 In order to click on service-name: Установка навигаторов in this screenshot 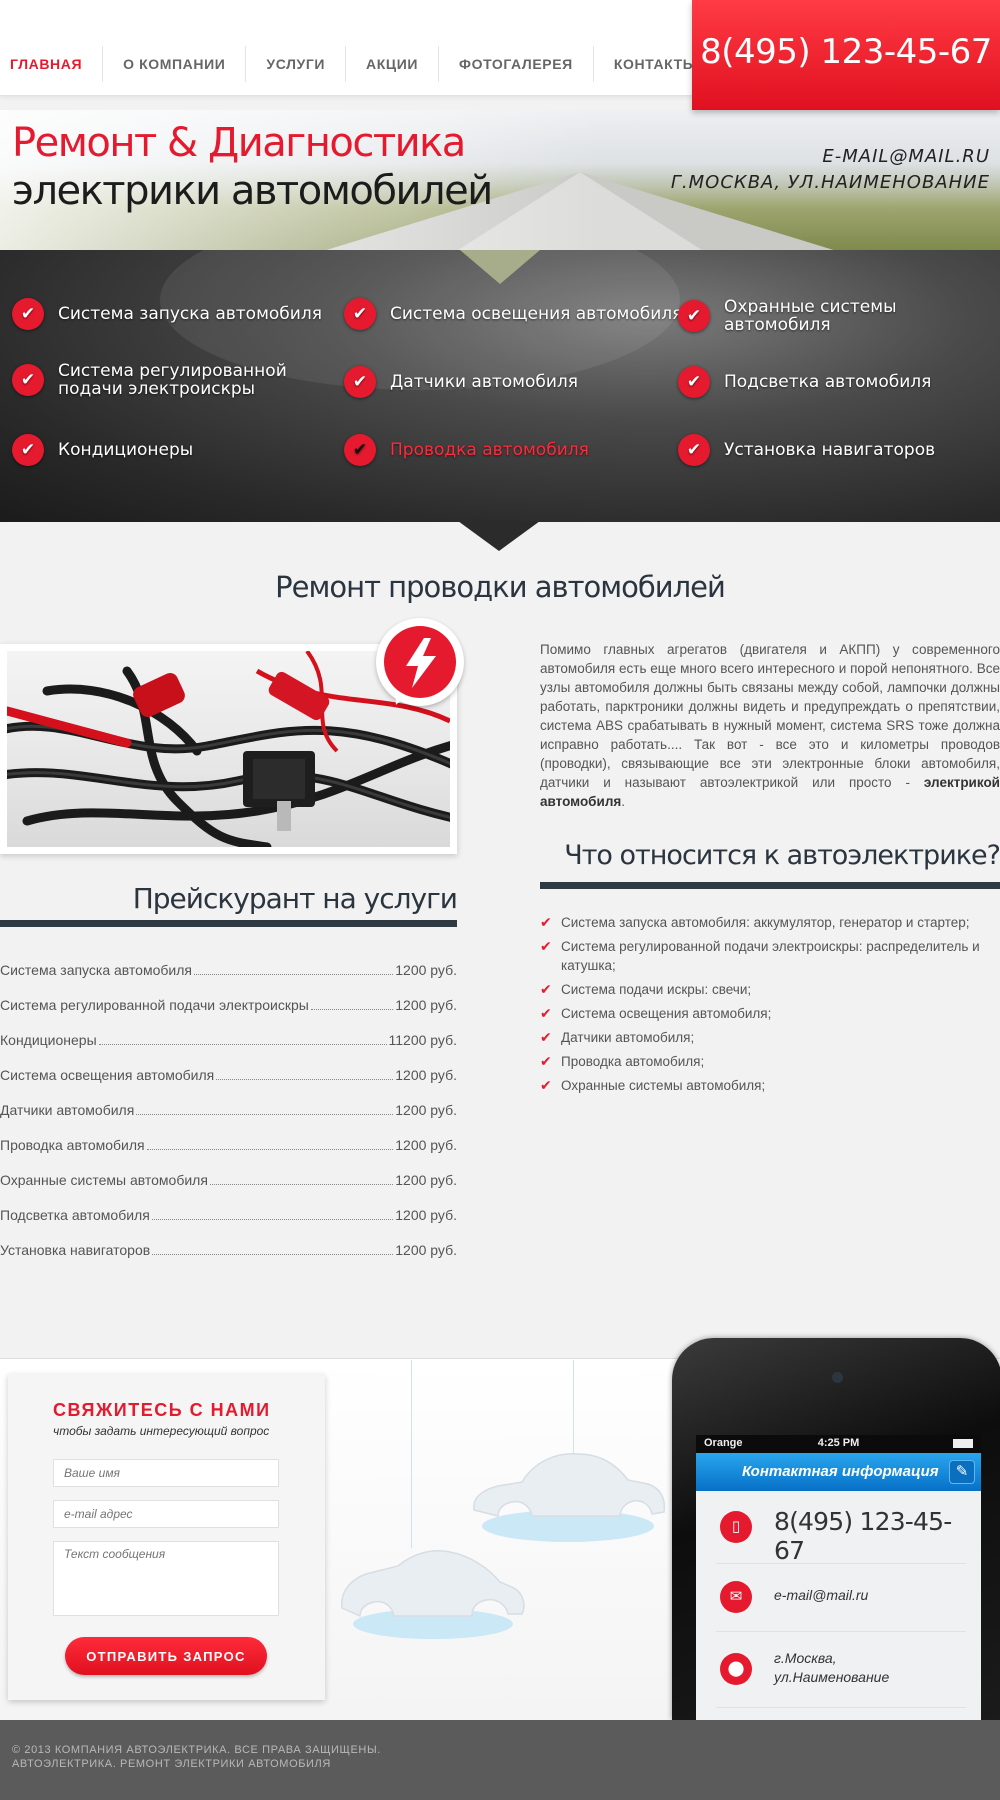, I will do `click(75, 1250)`.